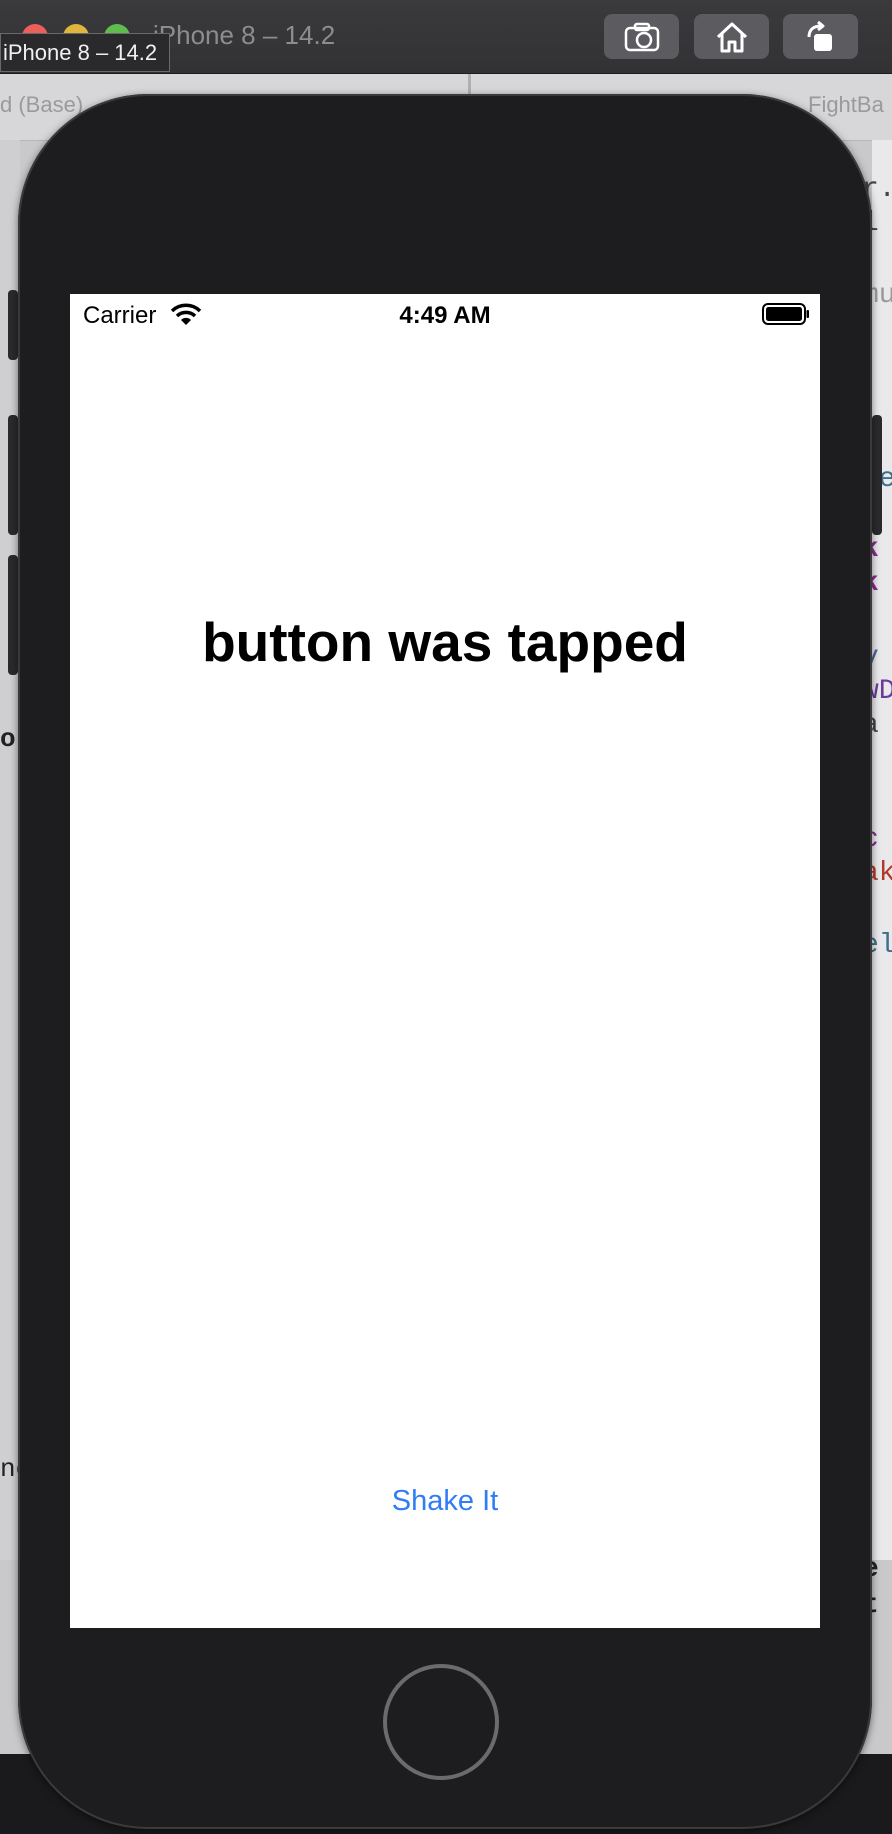 The height and width of the screenshot is (1834, 892). I want to click on wifi-icon, so click(186, 314).